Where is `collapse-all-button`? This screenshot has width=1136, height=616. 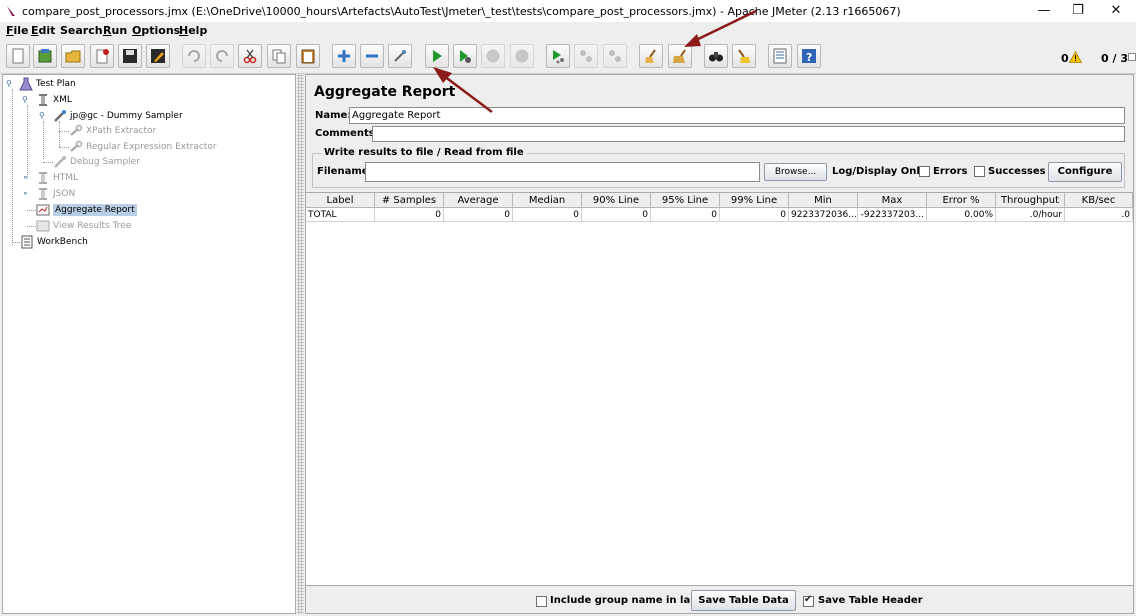 collapse-all-button is located at coordinates (372, 56).